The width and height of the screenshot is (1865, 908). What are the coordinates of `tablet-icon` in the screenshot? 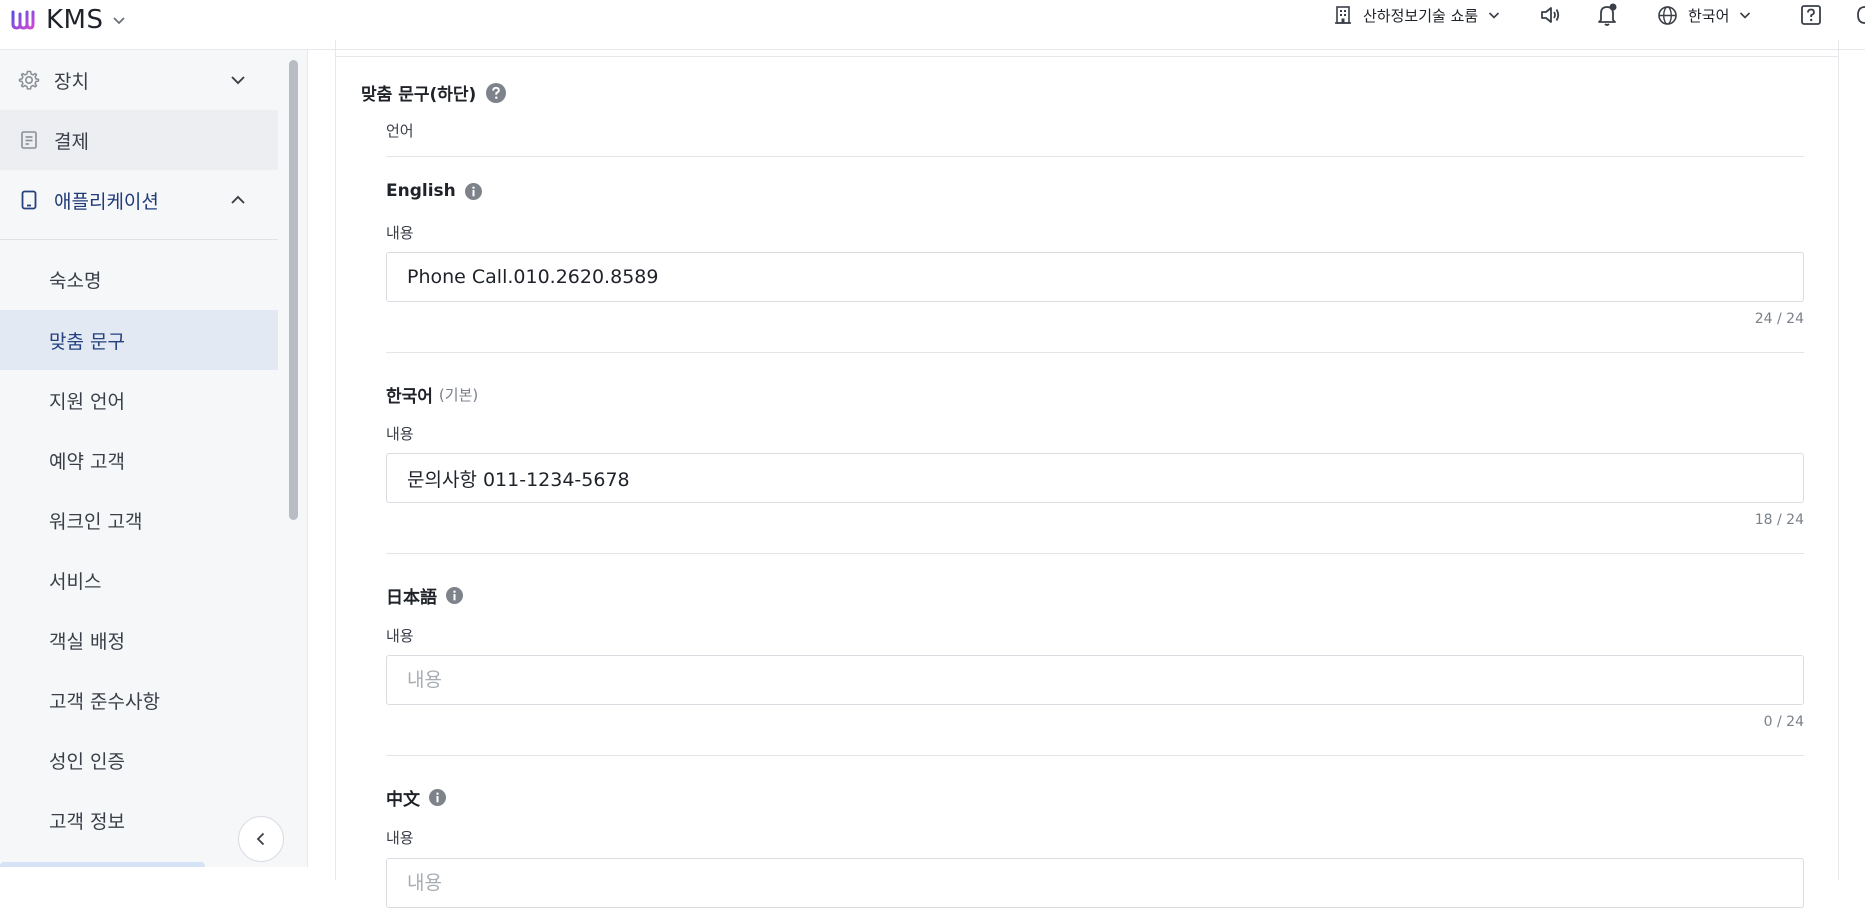 It's located at (29, 200).